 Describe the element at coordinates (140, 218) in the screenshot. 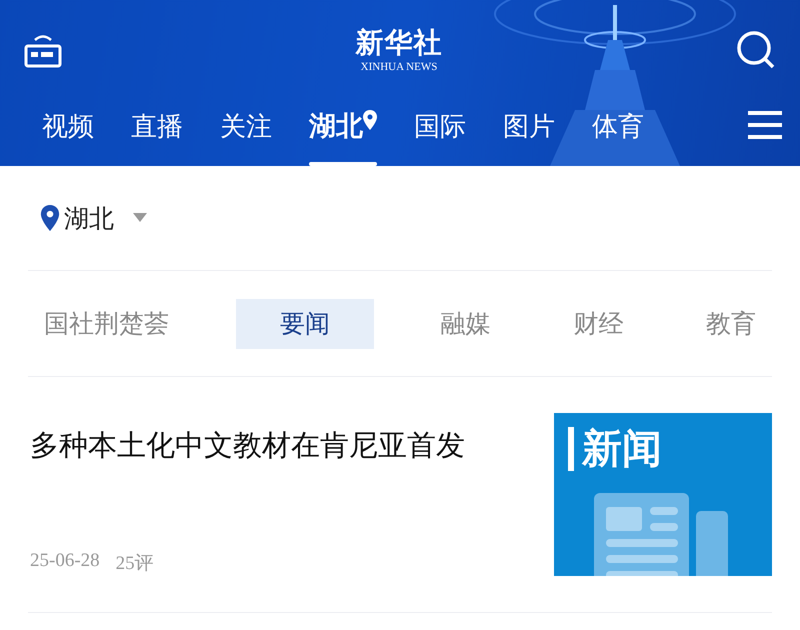

I see `dropdown-caret-icon` at that location.